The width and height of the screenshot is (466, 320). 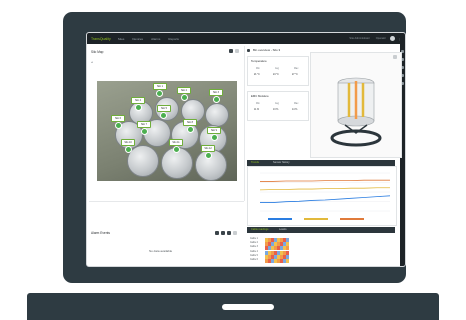 What do you see at coordinates (121, 39) in the screenshot?
I see `nav-item-sites: Sites` at bounding box center [121, 39].